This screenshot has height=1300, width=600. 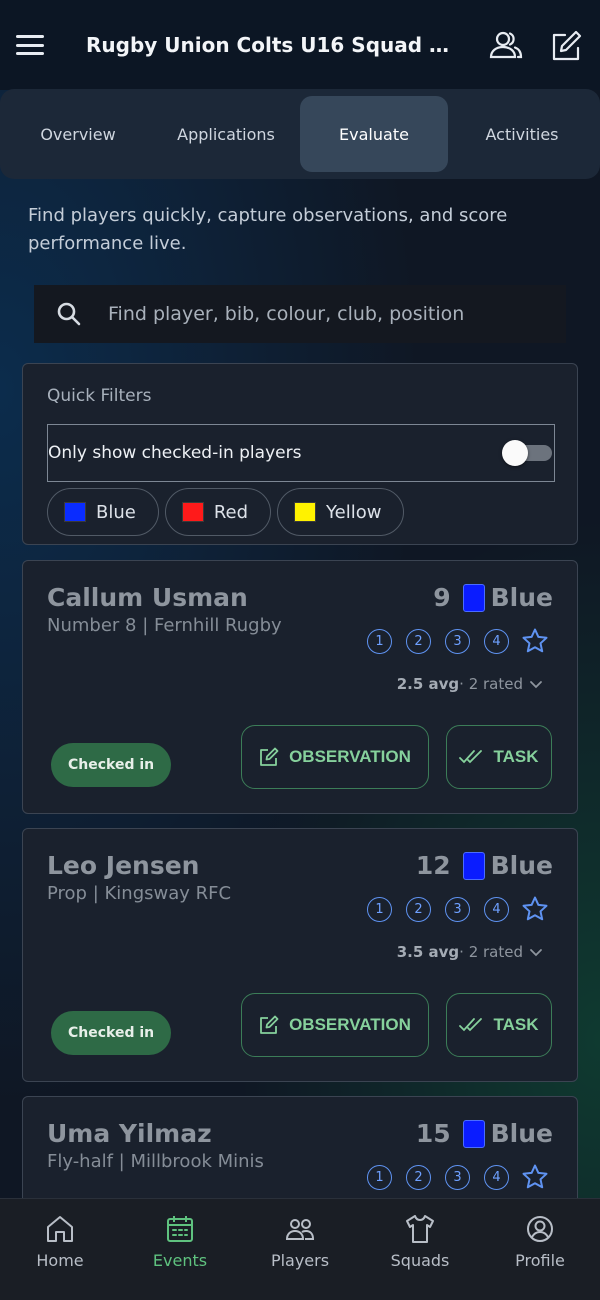 I want to click on player-name: Uma Yilmaz, so click(x=129, y=1133).